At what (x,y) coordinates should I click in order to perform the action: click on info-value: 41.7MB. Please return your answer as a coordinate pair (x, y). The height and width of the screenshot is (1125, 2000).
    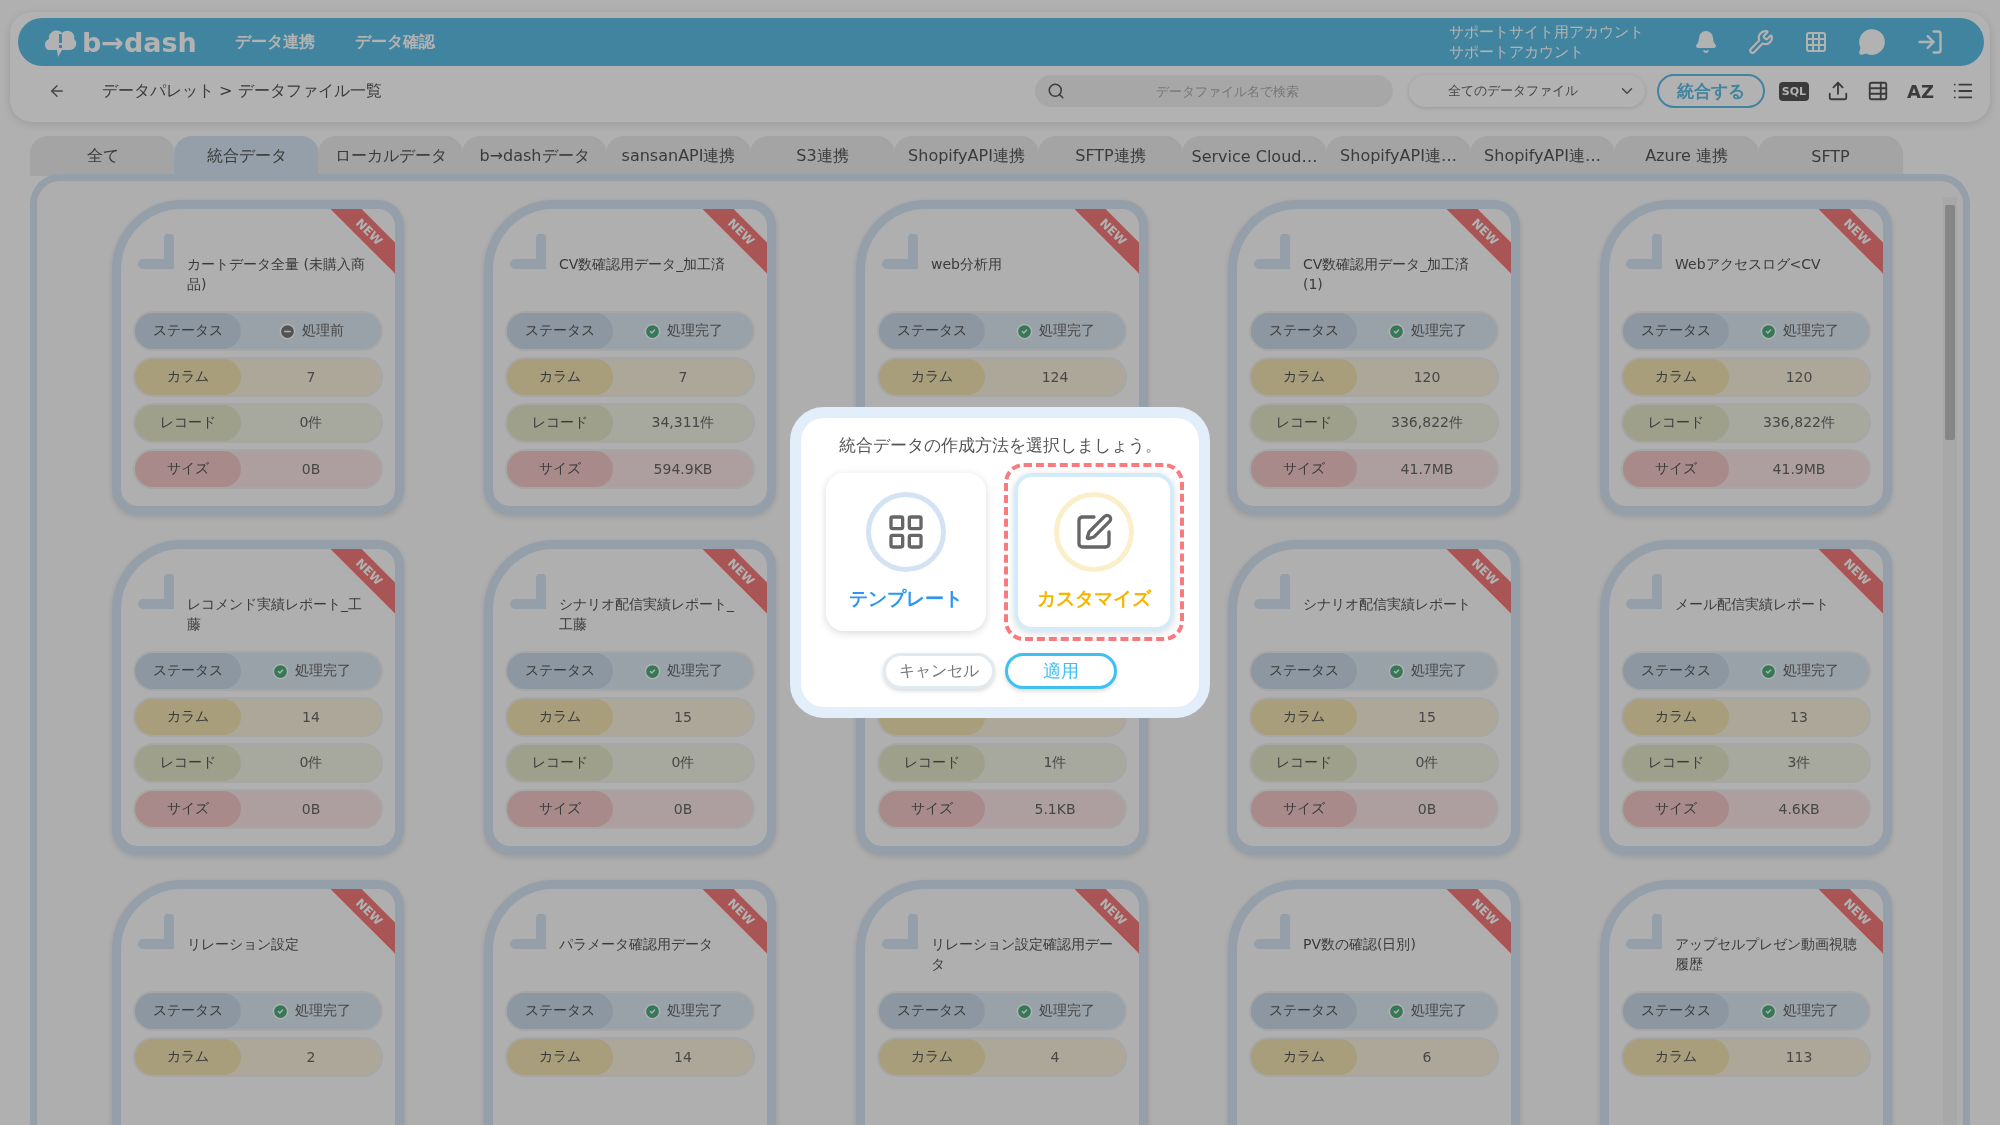
    Looking at the image, I should click on (1427, 469).